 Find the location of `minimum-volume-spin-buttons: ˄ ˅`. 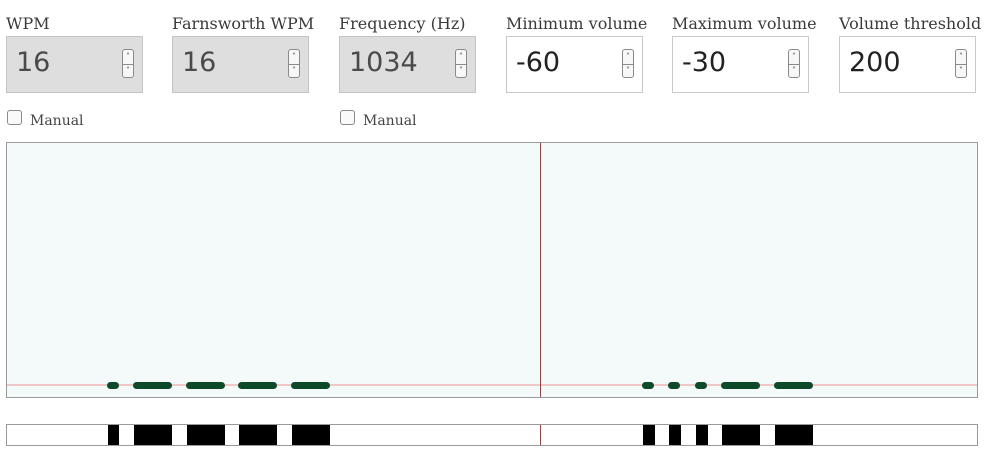

minimum-volume-spin-buttons: ˄ ˅ is located at coordinates (628, 63).